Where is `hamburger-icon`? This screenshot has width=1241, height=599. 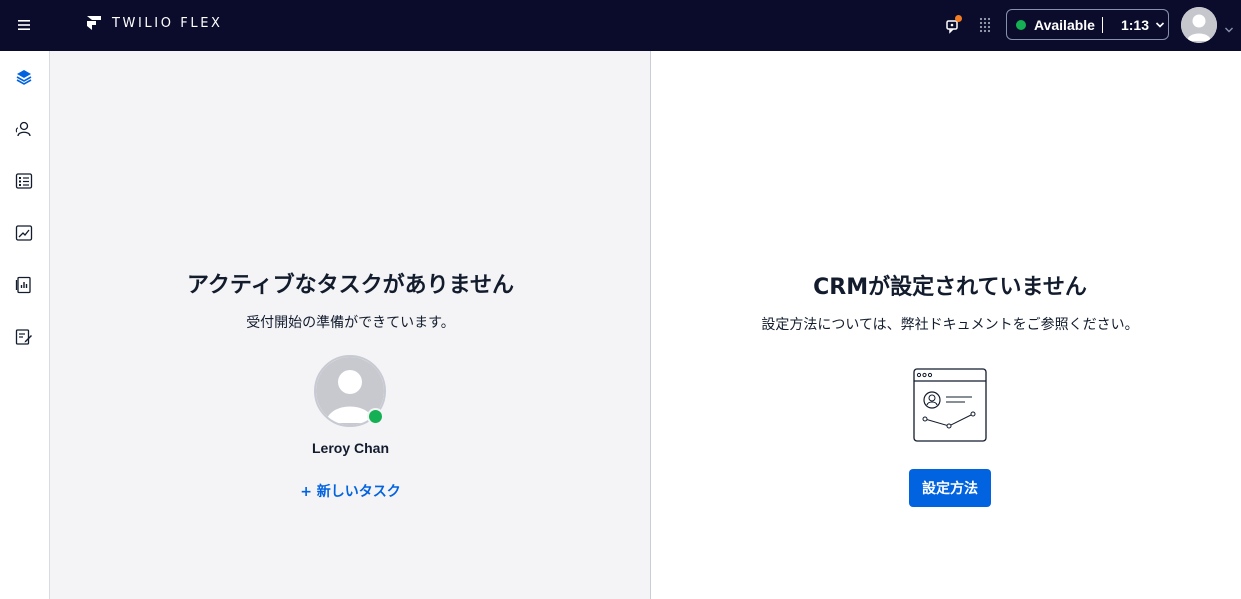
hamburger-icon is located at coordinates (24, 25).